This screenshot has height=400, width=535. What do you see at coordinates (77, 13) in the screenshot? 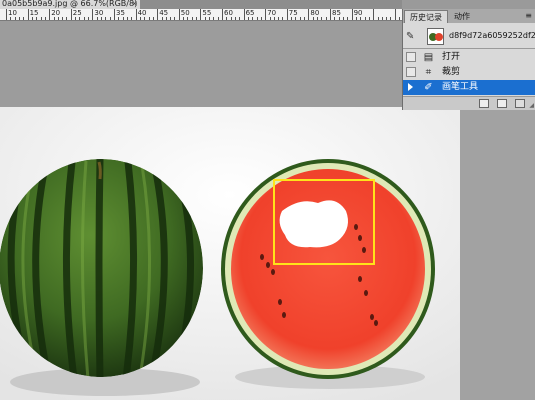
I see `ruler-label: 25` at bounding box center [77, 13].